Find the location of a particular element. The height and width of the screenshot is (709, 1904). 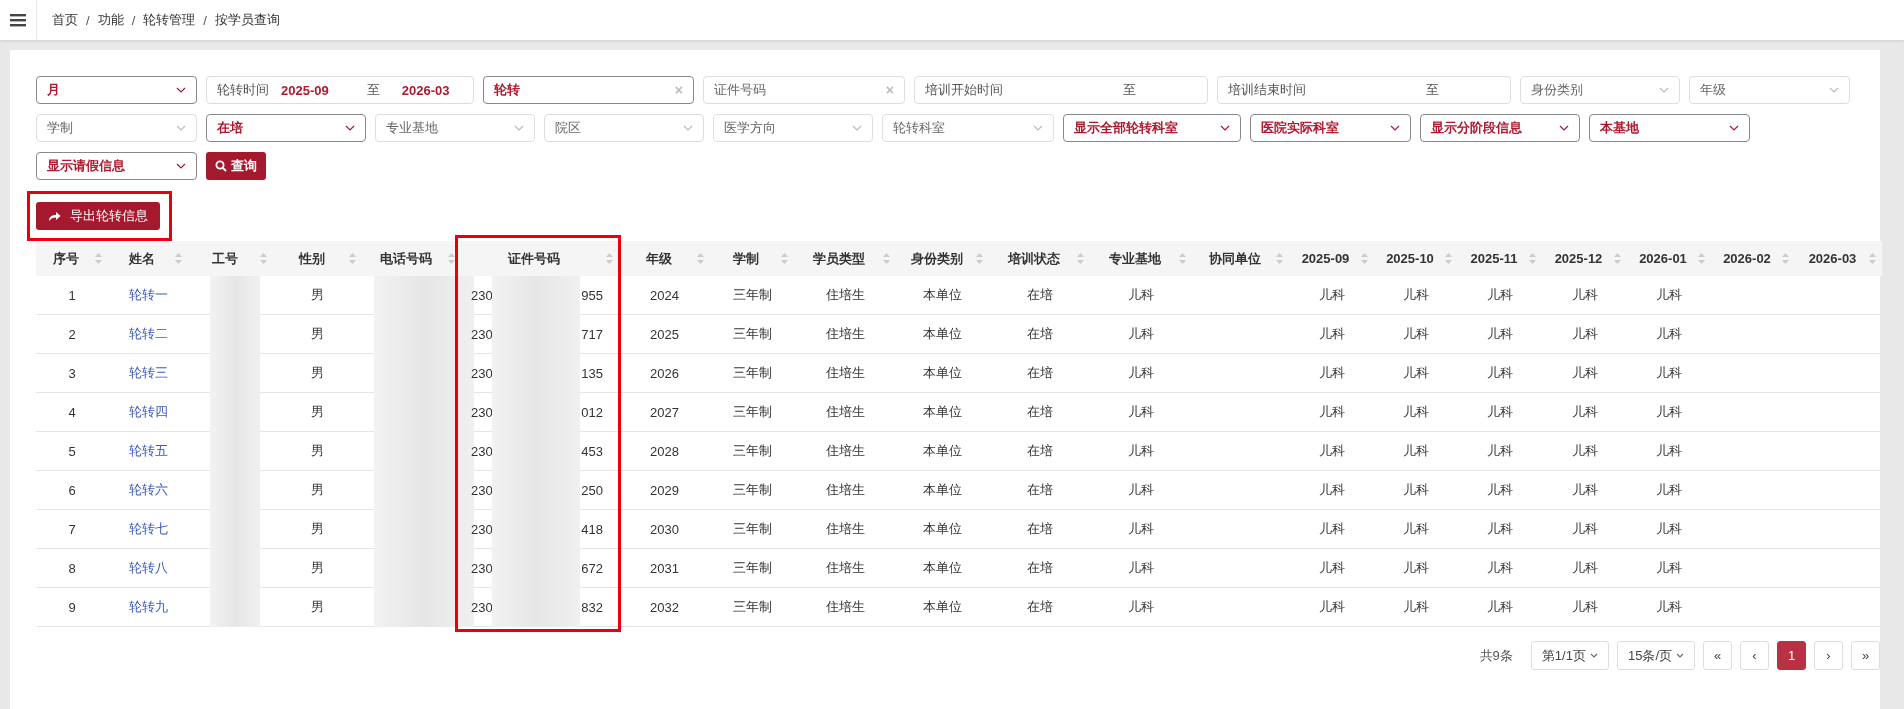

column-header: 学员类型 is located at coordinates (845, 258).